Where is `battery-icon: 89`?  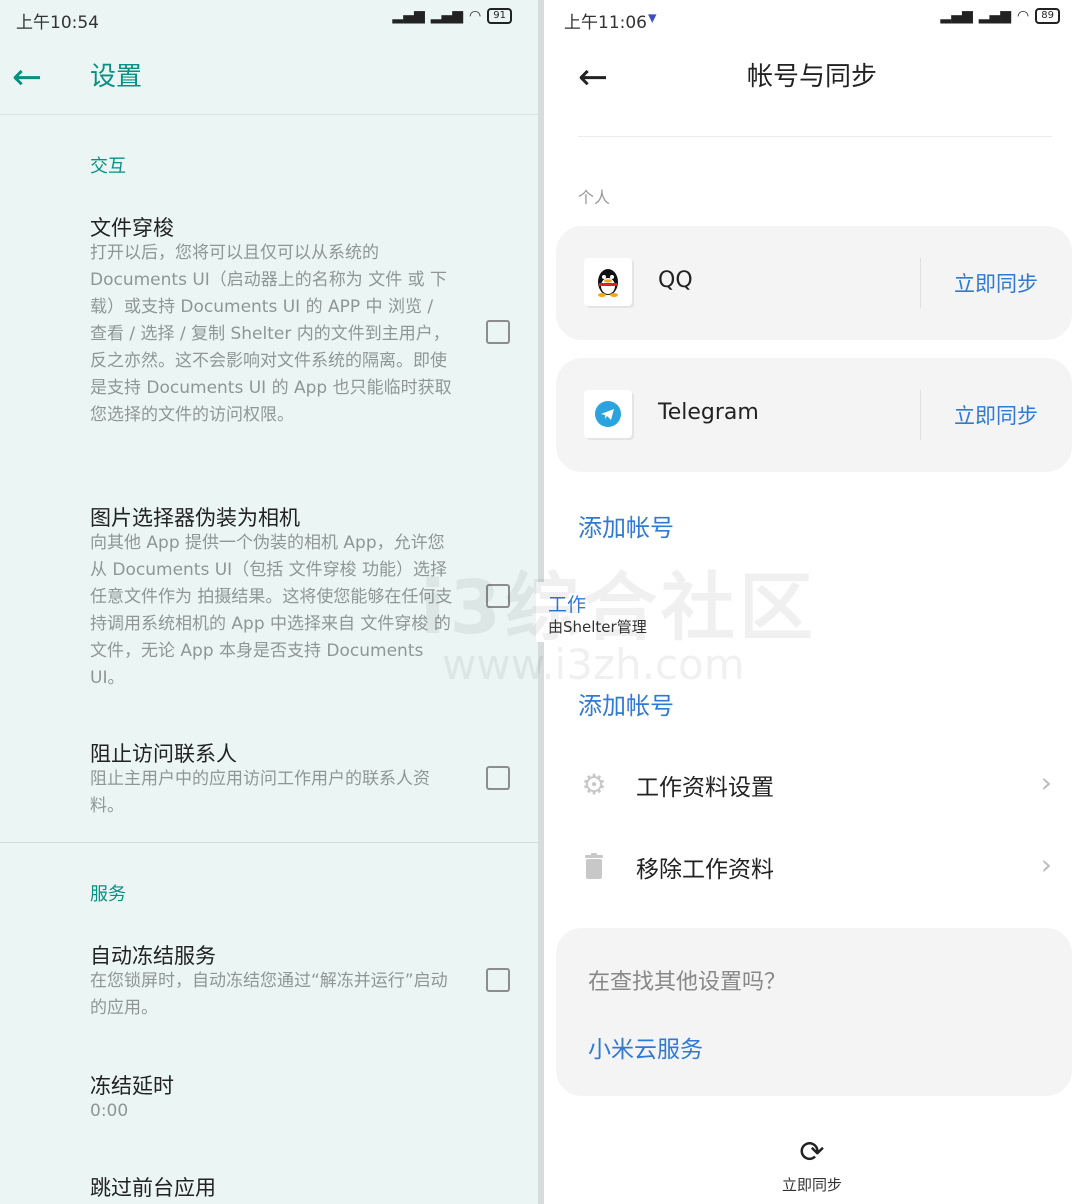 battery-icon: 89 is located at coordinates (1047, 16).